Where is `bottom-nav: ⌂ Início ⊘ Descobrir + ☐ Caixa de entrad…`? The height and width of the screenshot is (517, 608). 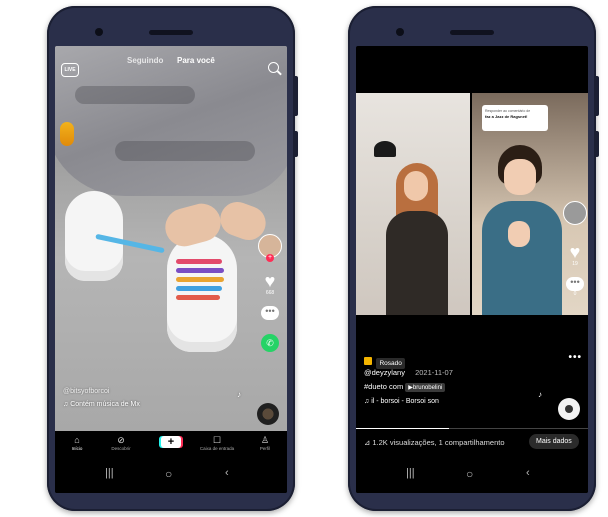
bottom-nav: ⌂ Início ⊘ Descobrir + ☐ Caixa de entrad… is located at coordinates (171, 445).